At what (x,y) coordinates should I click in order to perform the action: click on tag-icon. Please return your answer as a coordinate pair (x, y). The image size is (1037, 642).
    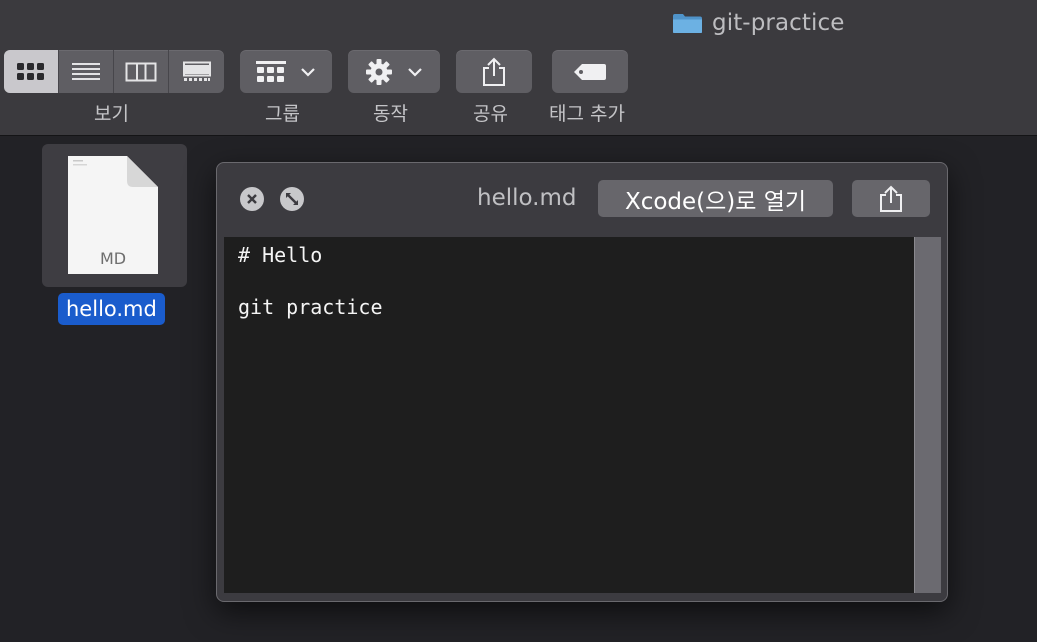
    Looking at the image, I should click on (590, 71).